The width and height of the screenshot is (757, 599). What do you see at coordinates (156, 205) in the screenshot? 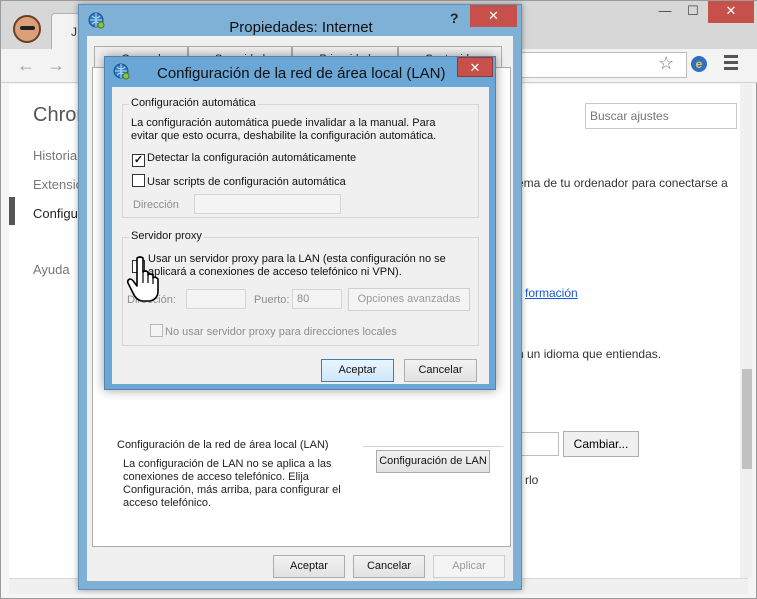
I see `address-label: Dirección` at bounding box center [156, 205].